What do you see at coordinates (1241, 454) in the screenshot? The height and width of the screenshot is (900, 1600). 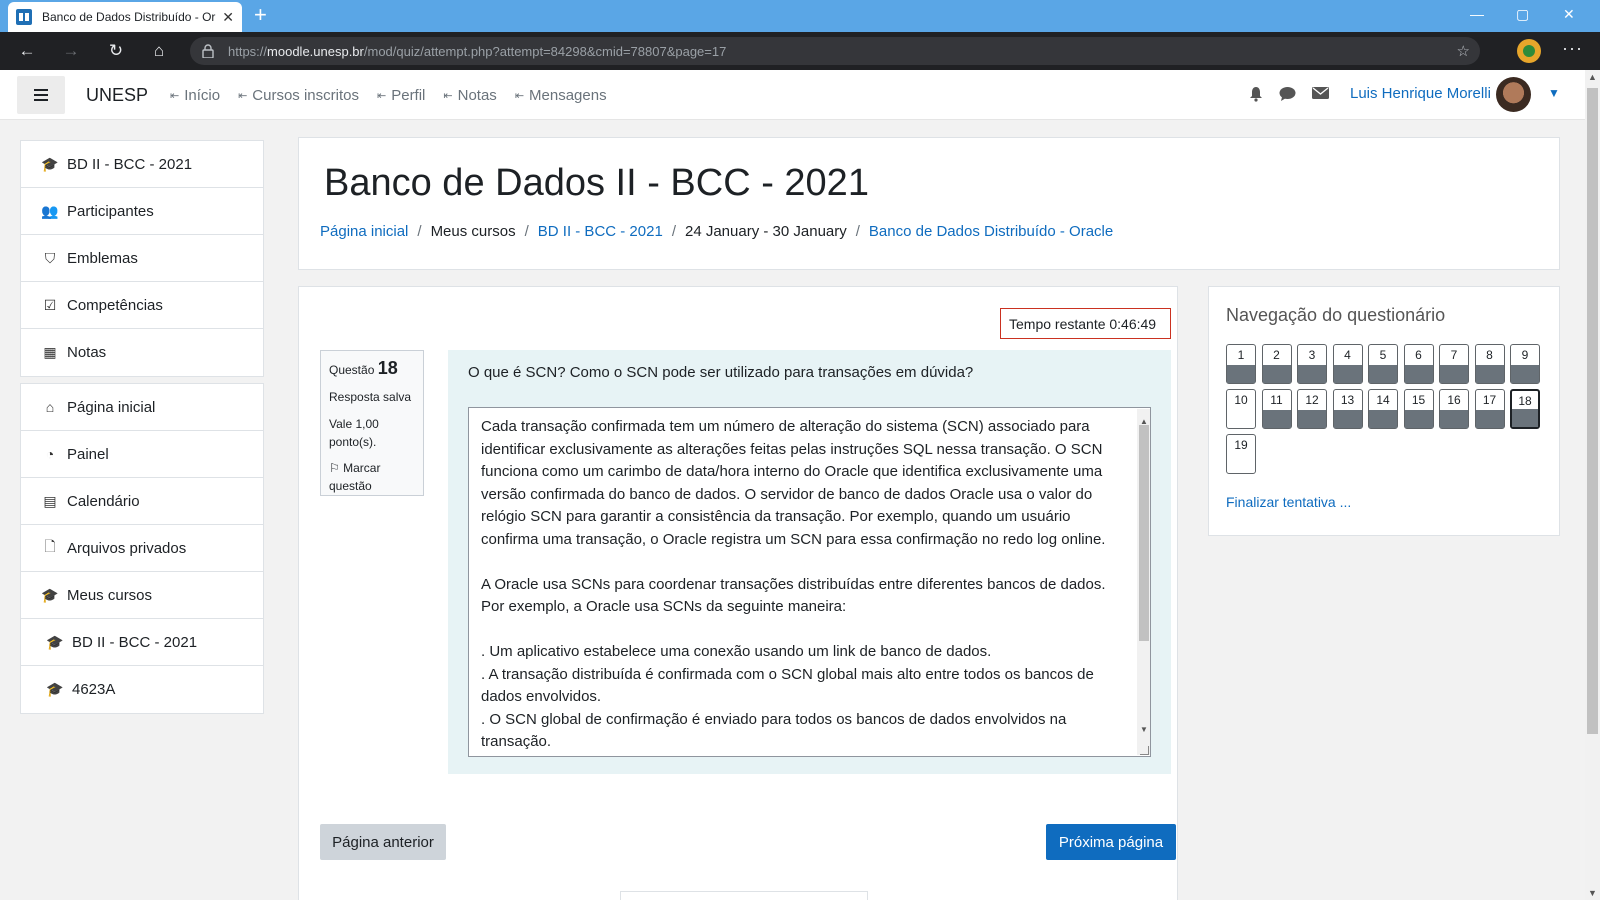 I see `question-nav-button: 19` at bounding box center [1241, 454].